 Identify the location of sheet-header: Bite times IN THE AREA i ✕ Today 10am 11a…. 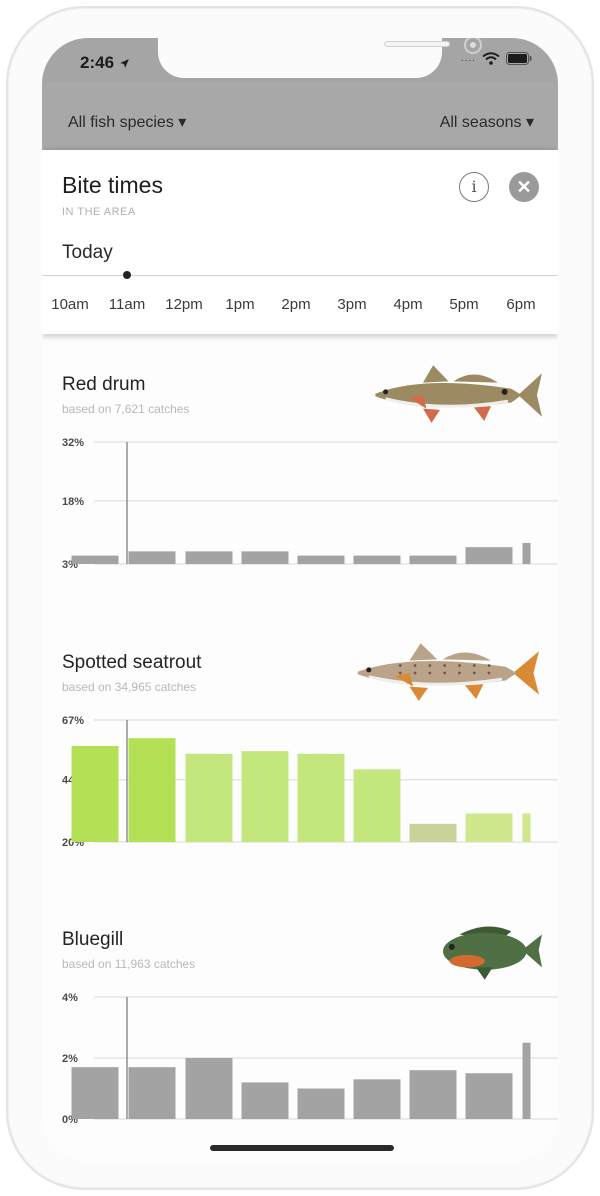
(300, 242).